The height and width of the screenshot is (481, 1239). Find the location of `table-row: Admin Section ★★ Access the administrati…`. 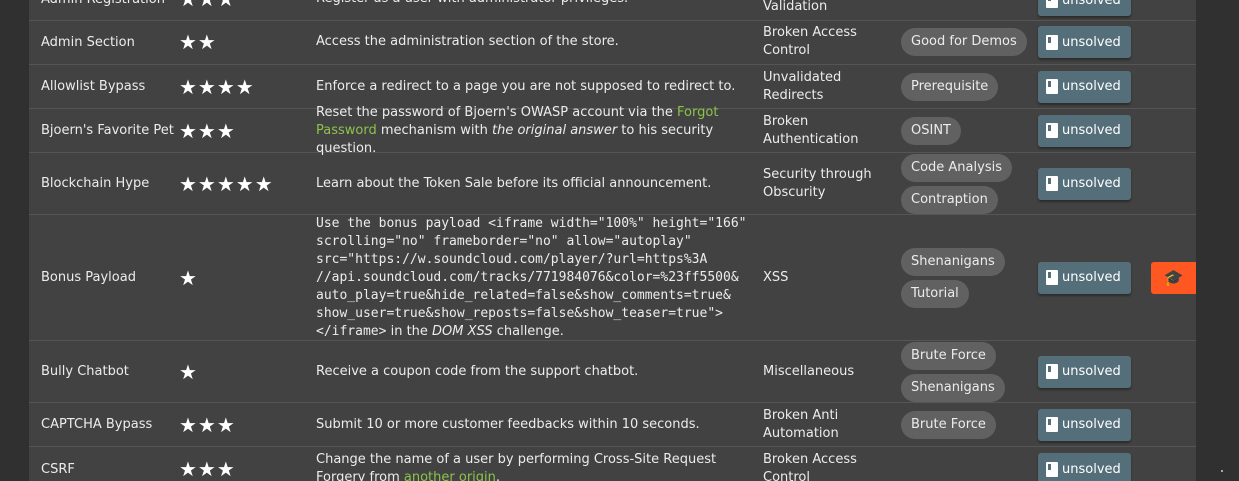

table-row: Admin Section ★★ Access the administrati… is located at coordinates (612, 42).